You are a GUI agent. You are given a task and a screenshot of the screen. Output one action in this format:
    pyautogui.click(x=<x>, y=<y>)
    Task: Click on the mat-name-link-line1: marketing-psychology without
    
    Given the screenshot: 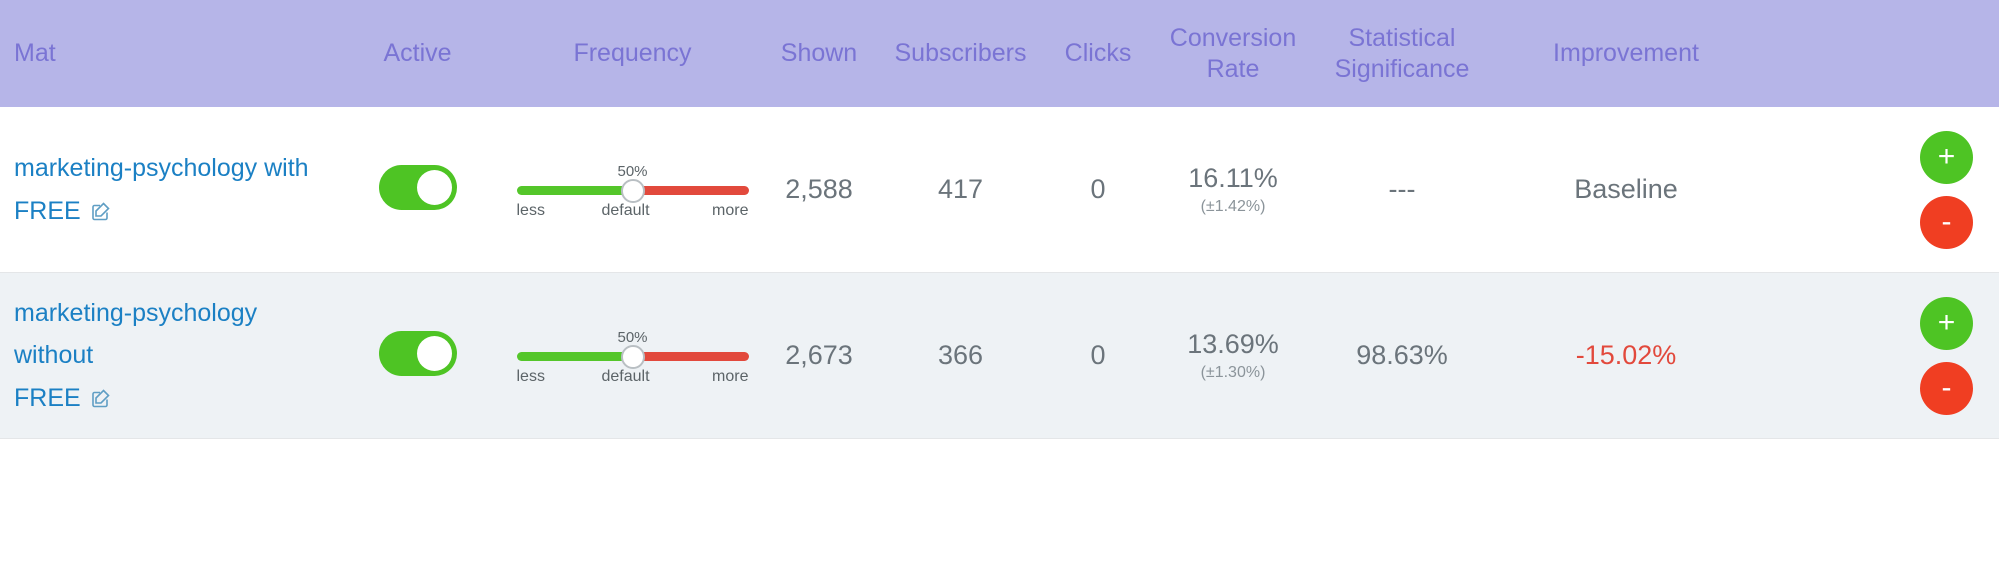 What is the action you would take?
    pyautogui.click(x=135, y=334)
    